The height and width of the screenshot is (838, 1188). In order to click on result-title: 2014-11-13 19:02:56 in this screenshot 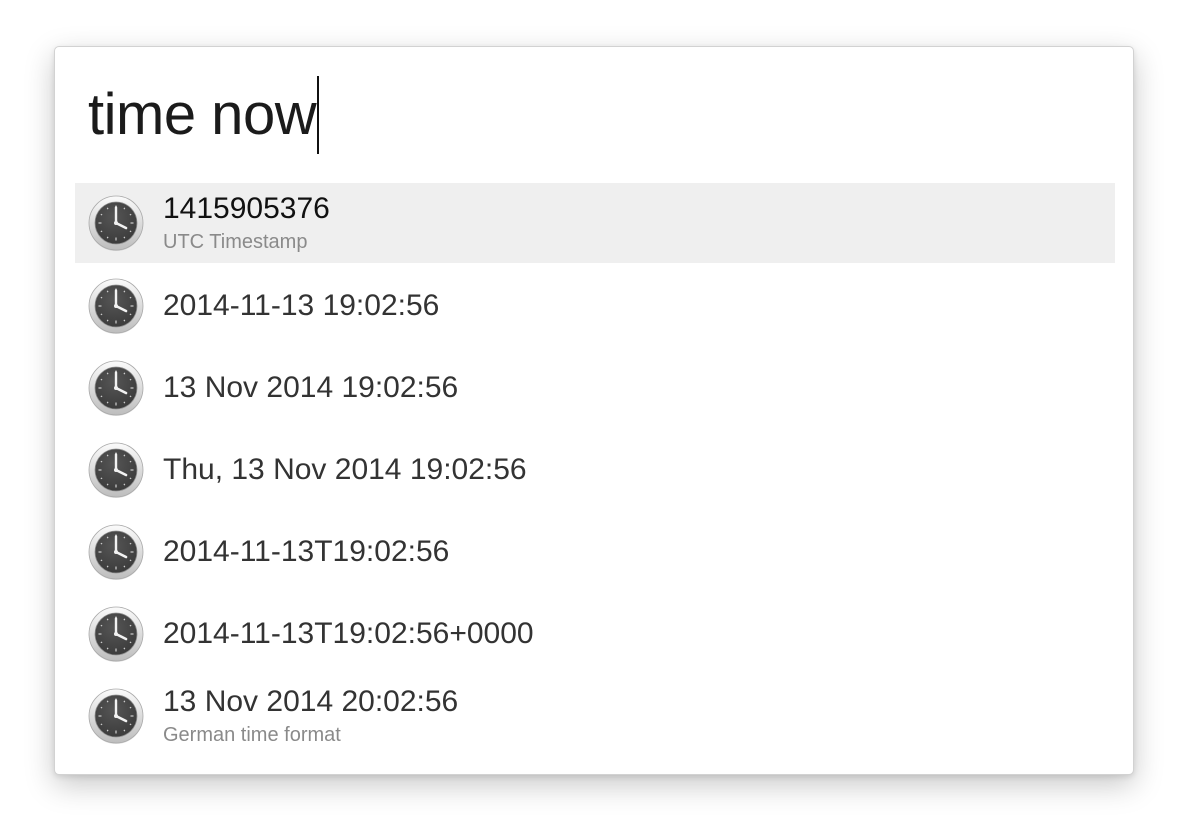, I will do `click(301, 305)`.